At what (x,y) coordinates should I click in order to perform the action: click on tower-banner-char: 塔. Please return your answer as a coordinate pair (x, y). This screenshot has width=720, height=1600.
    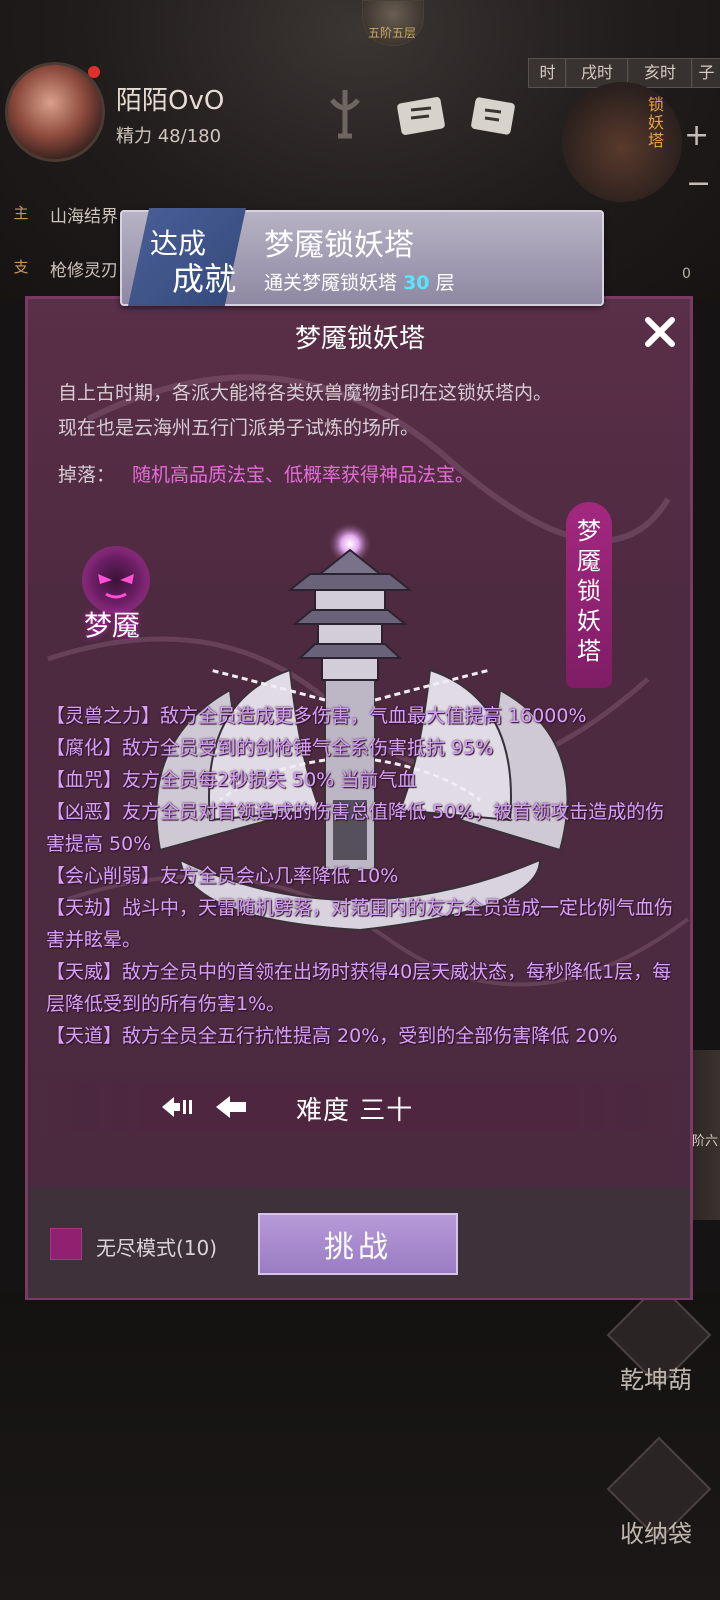
    Looking at the image, I should click on (589, 651).